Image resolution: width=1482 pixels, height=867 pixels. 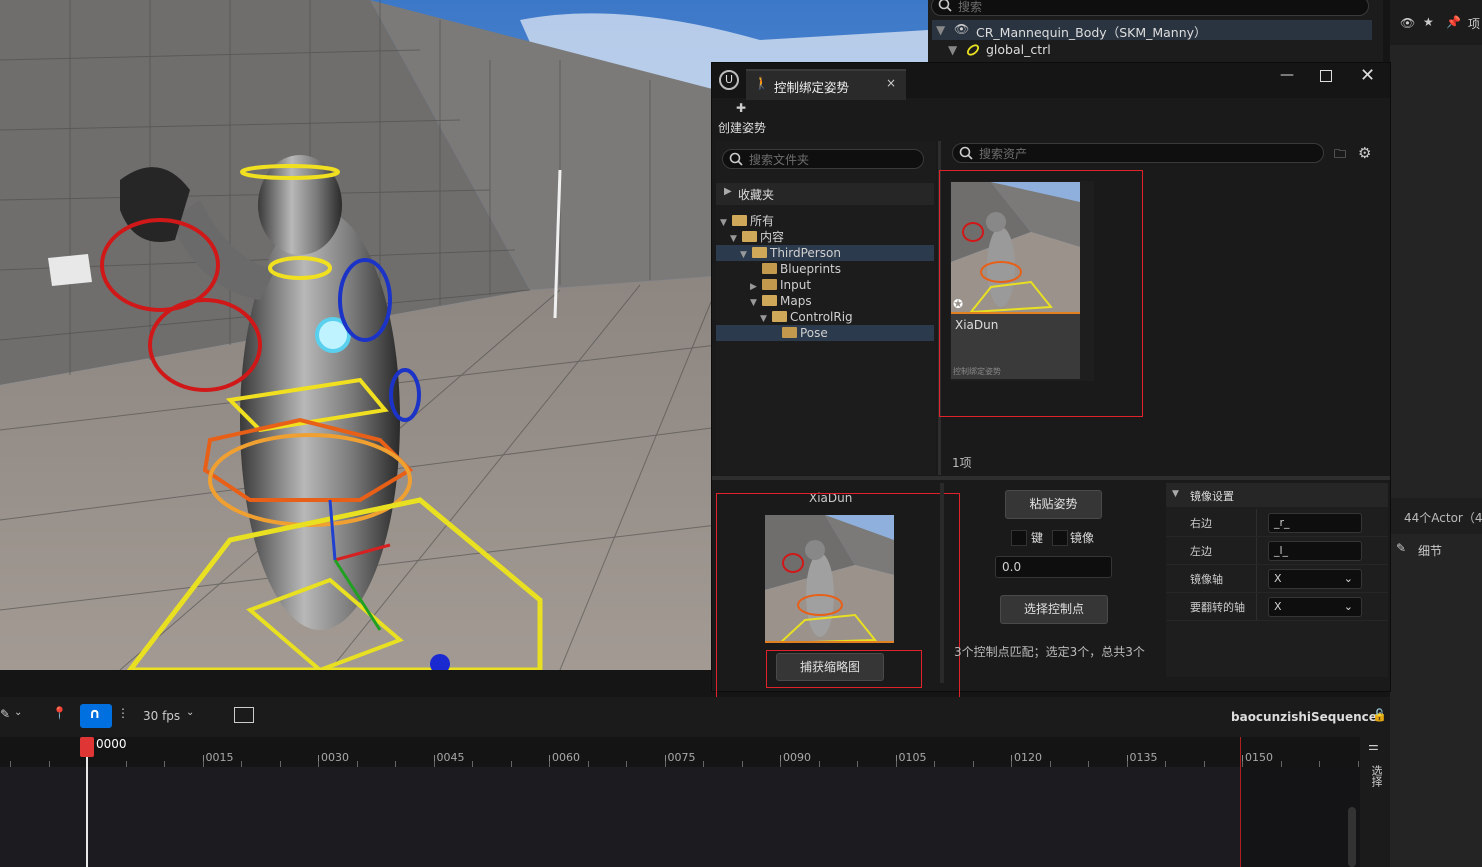 What do you see at coordinates (1206, 579) in the screenshot?
I see `mirror-setting-label: 镜像轴` at bounding box center [1206, 579].